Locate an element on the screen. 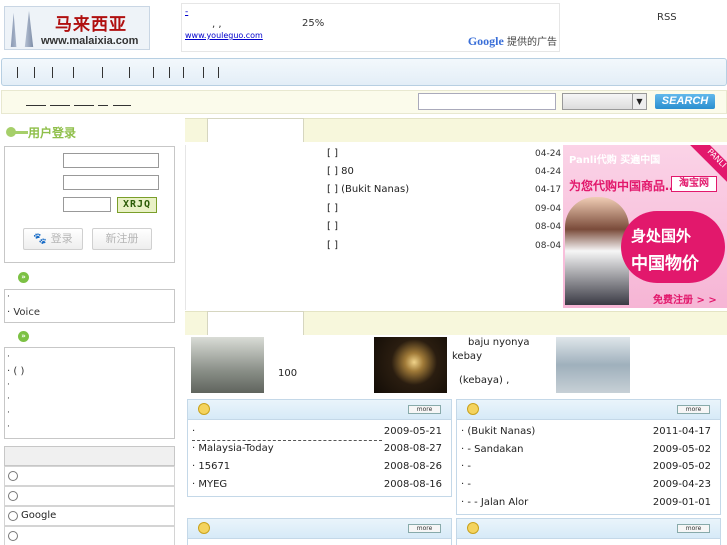  password-input is located at coordinates (111, 182).